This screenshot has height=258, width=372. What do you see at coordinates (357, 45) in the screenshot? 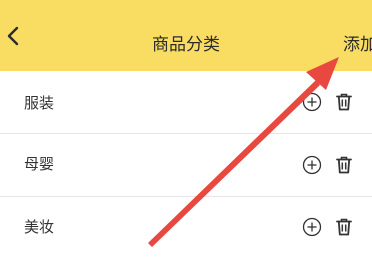
I see `add-category-button: 添加` at bounding box center [357, 45].